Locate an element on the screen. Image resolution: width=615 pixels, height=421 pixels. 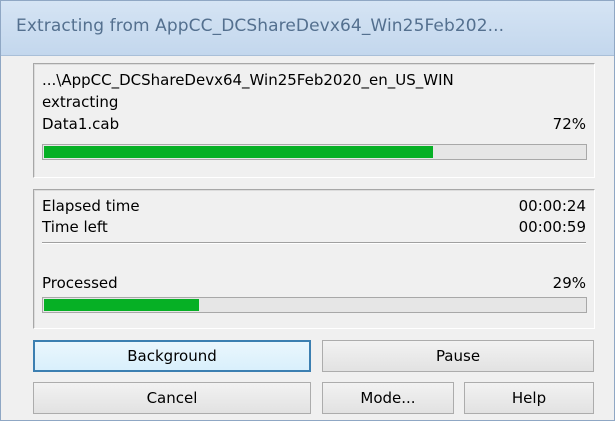
processed-percent: 29% is located at coordinates (569, 283).